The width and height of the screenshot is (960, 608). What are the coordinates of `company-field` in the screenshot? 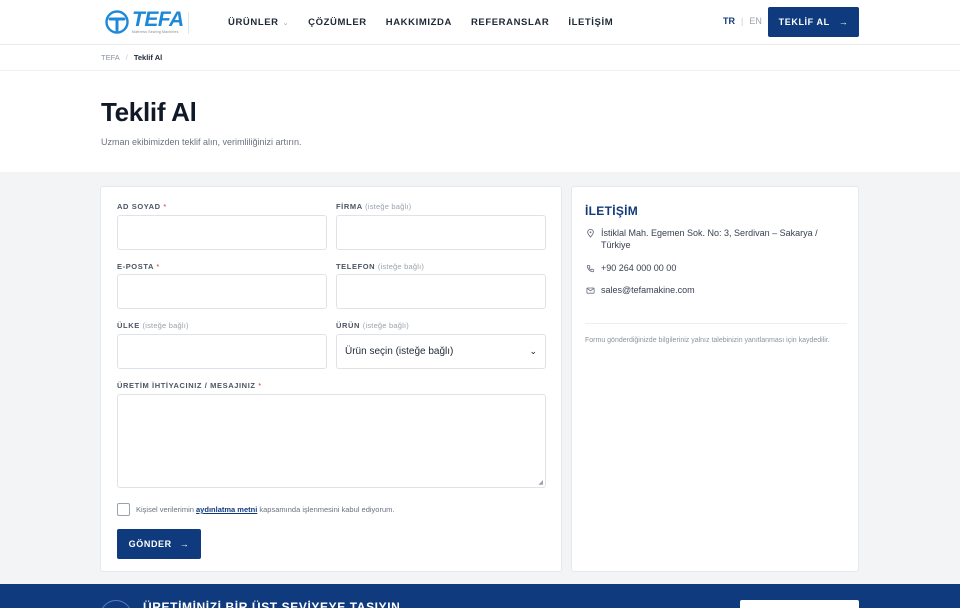 It's located at (441, 232).